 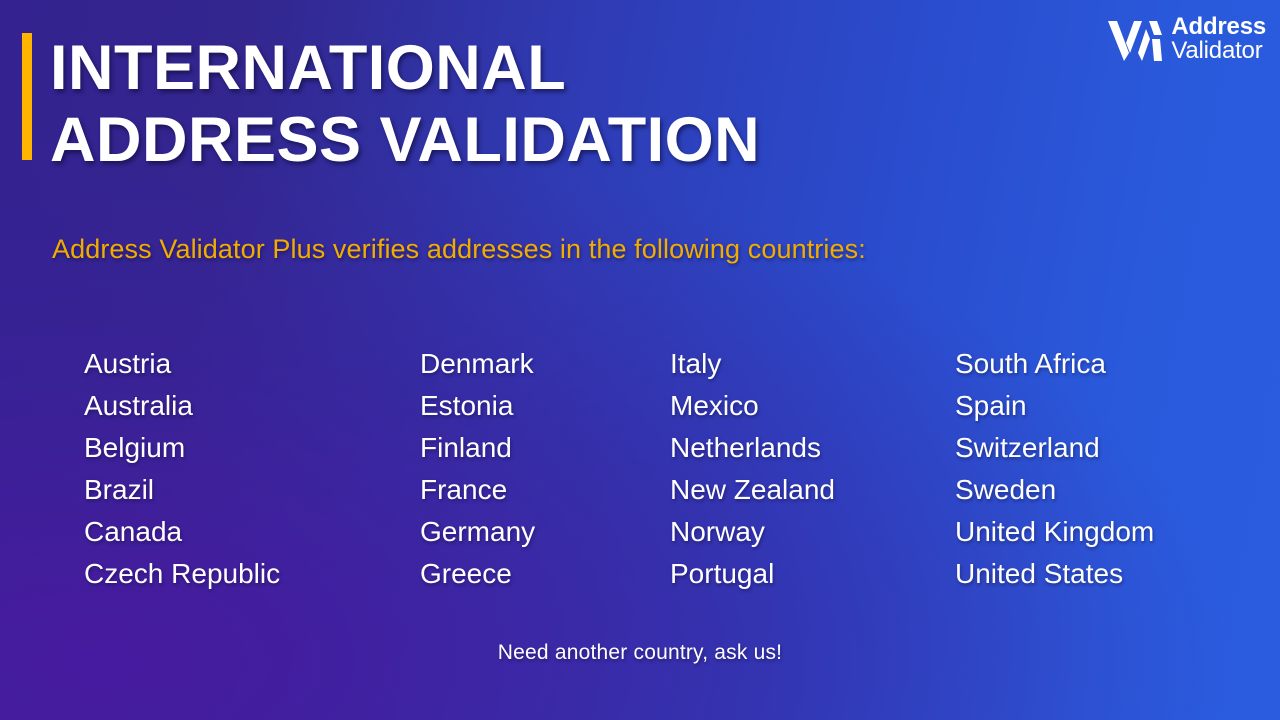 I want to click on country-item: Mexico, so click(x=714, y=405).